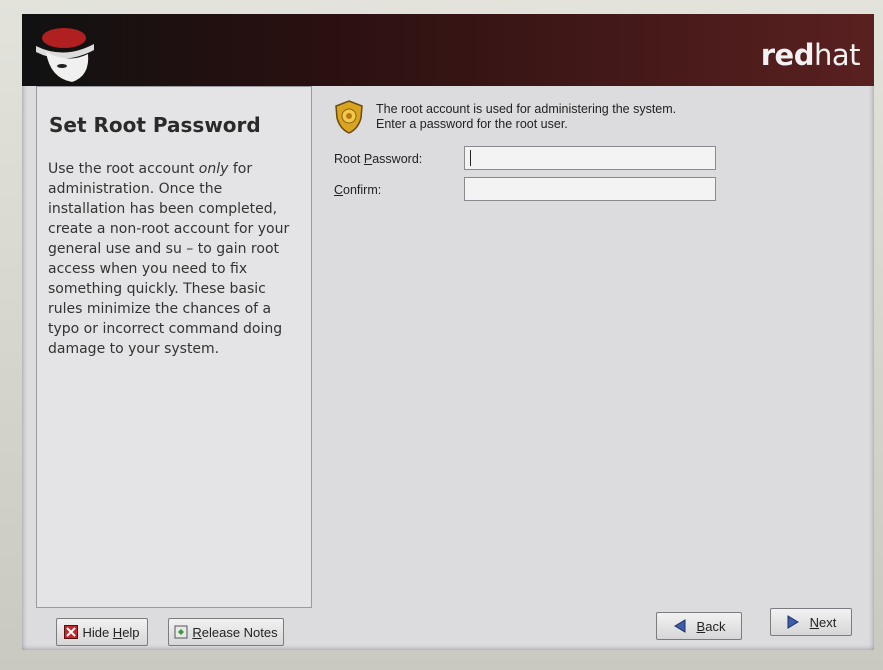 The width and height of the screenshot is (883, 670). I want to click on back-button: Back, so click(699, 626).